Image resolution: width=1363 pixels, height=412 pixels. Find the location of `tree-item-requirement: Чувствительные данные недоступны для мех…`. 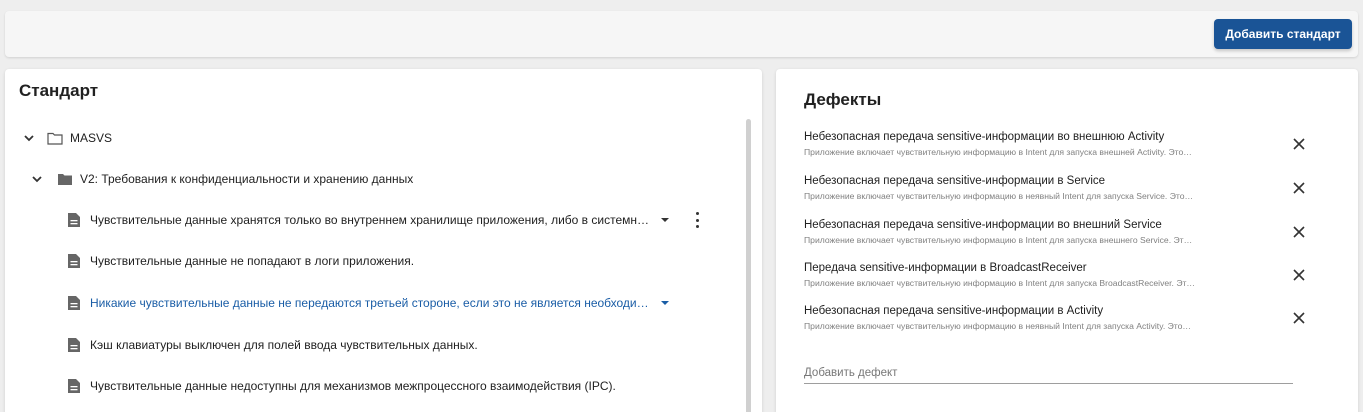

tree-item-requirement: Чувствительные данные недоступны для мех… is located at coordinates (341, 386).